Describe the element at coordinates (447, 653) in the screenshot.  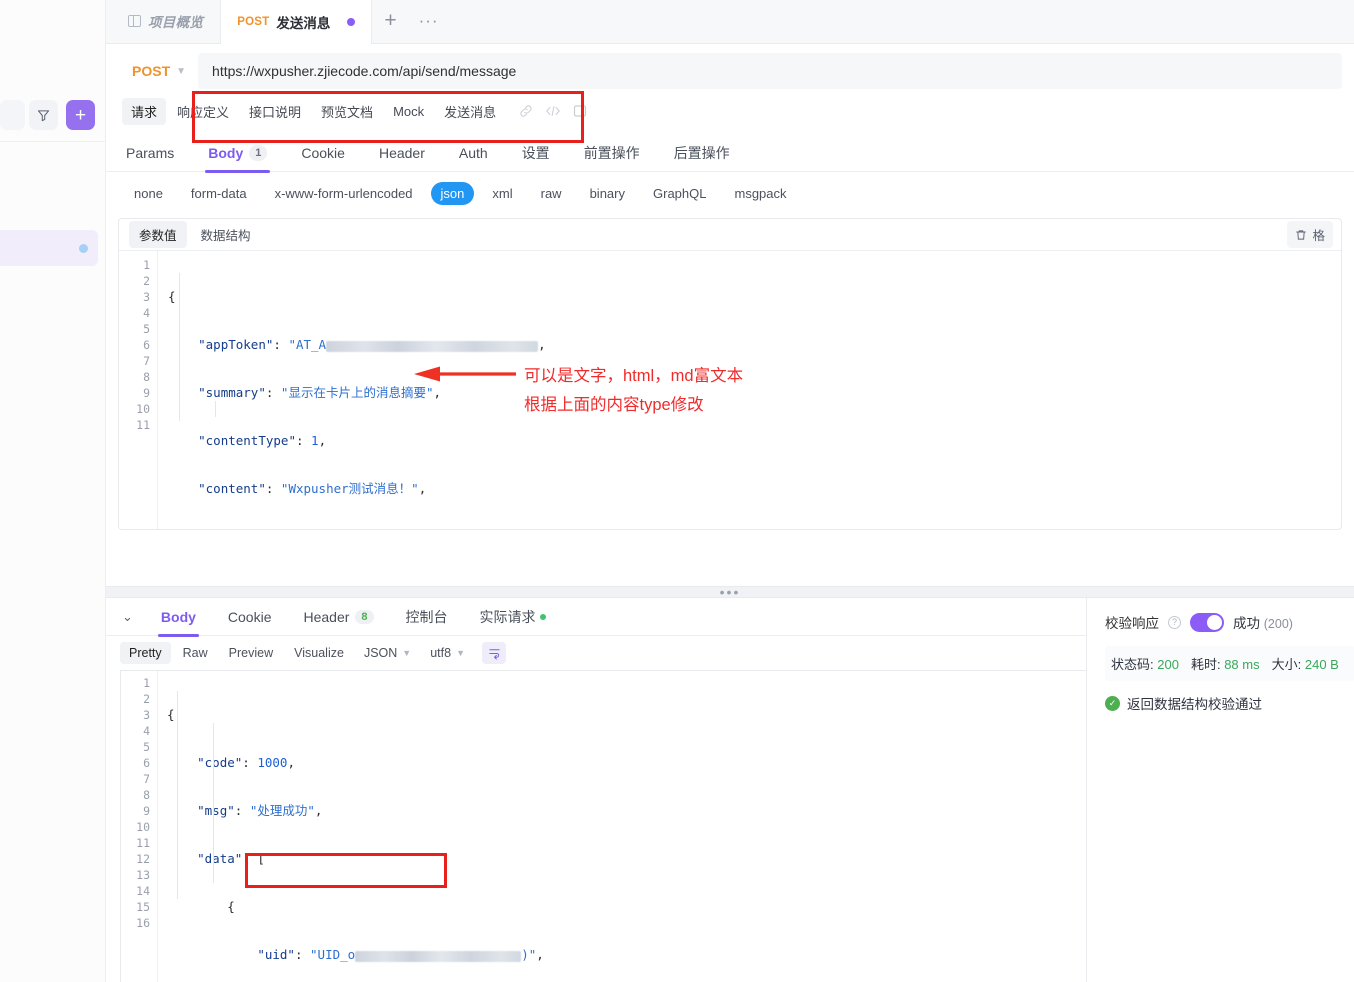
I see `encoding-select: utf8 ▼` at that location.